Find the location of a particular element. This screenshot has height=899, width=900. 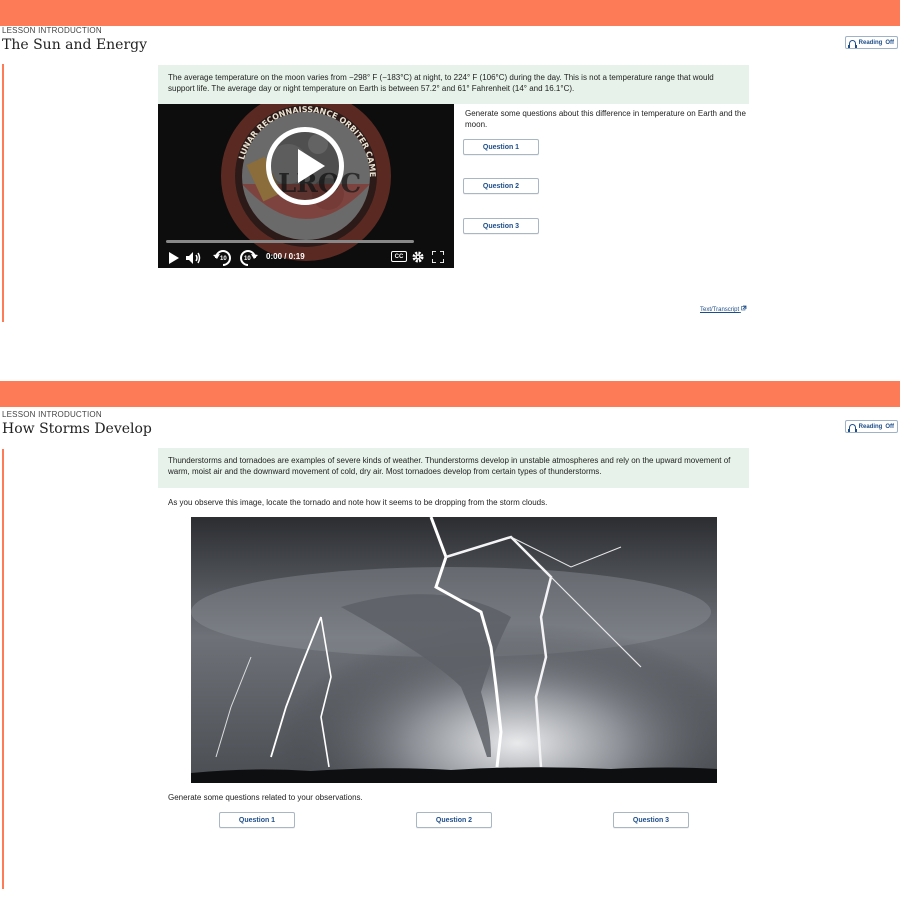

header-band-top is located at coordinates (450, 13).